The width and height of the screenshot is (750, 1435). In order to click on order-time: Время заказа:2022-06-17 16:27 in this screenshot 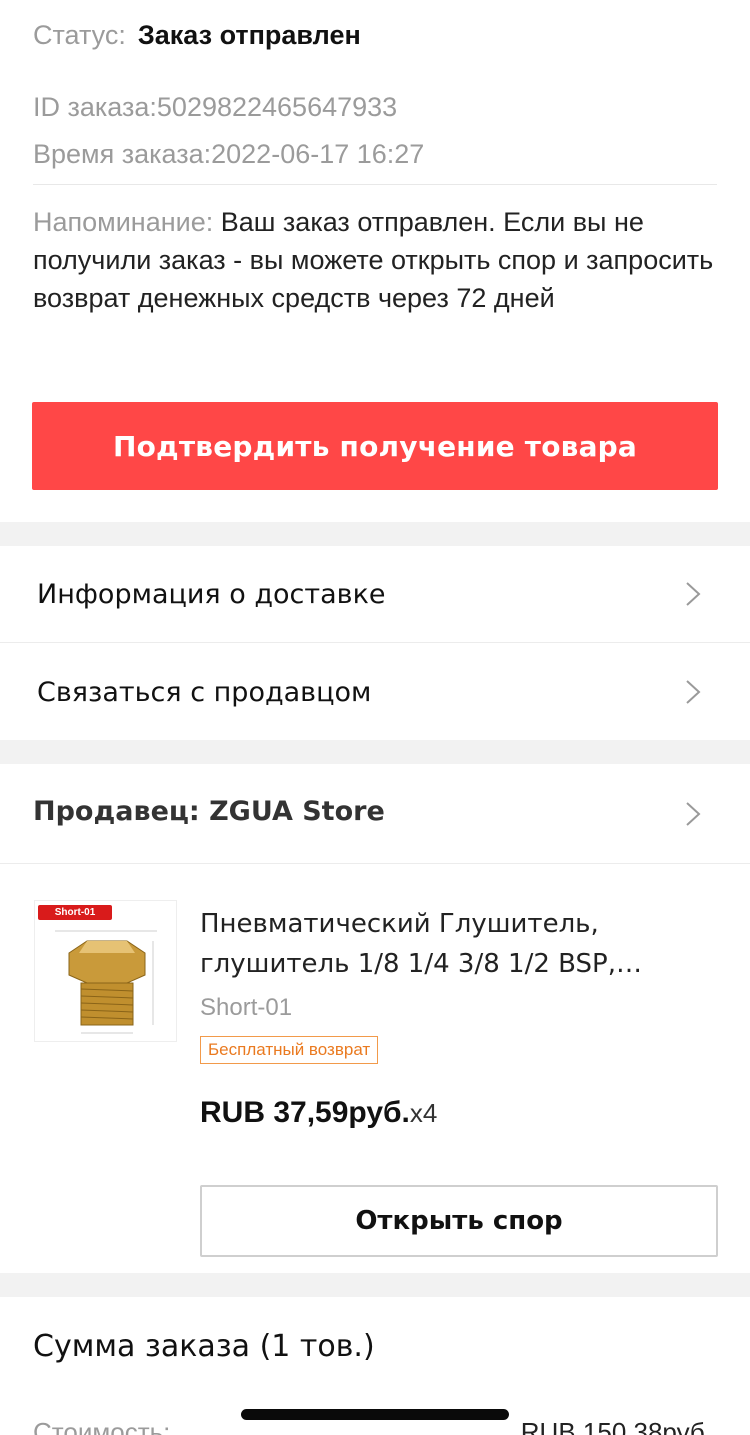, I will do `click(229, 154)`.